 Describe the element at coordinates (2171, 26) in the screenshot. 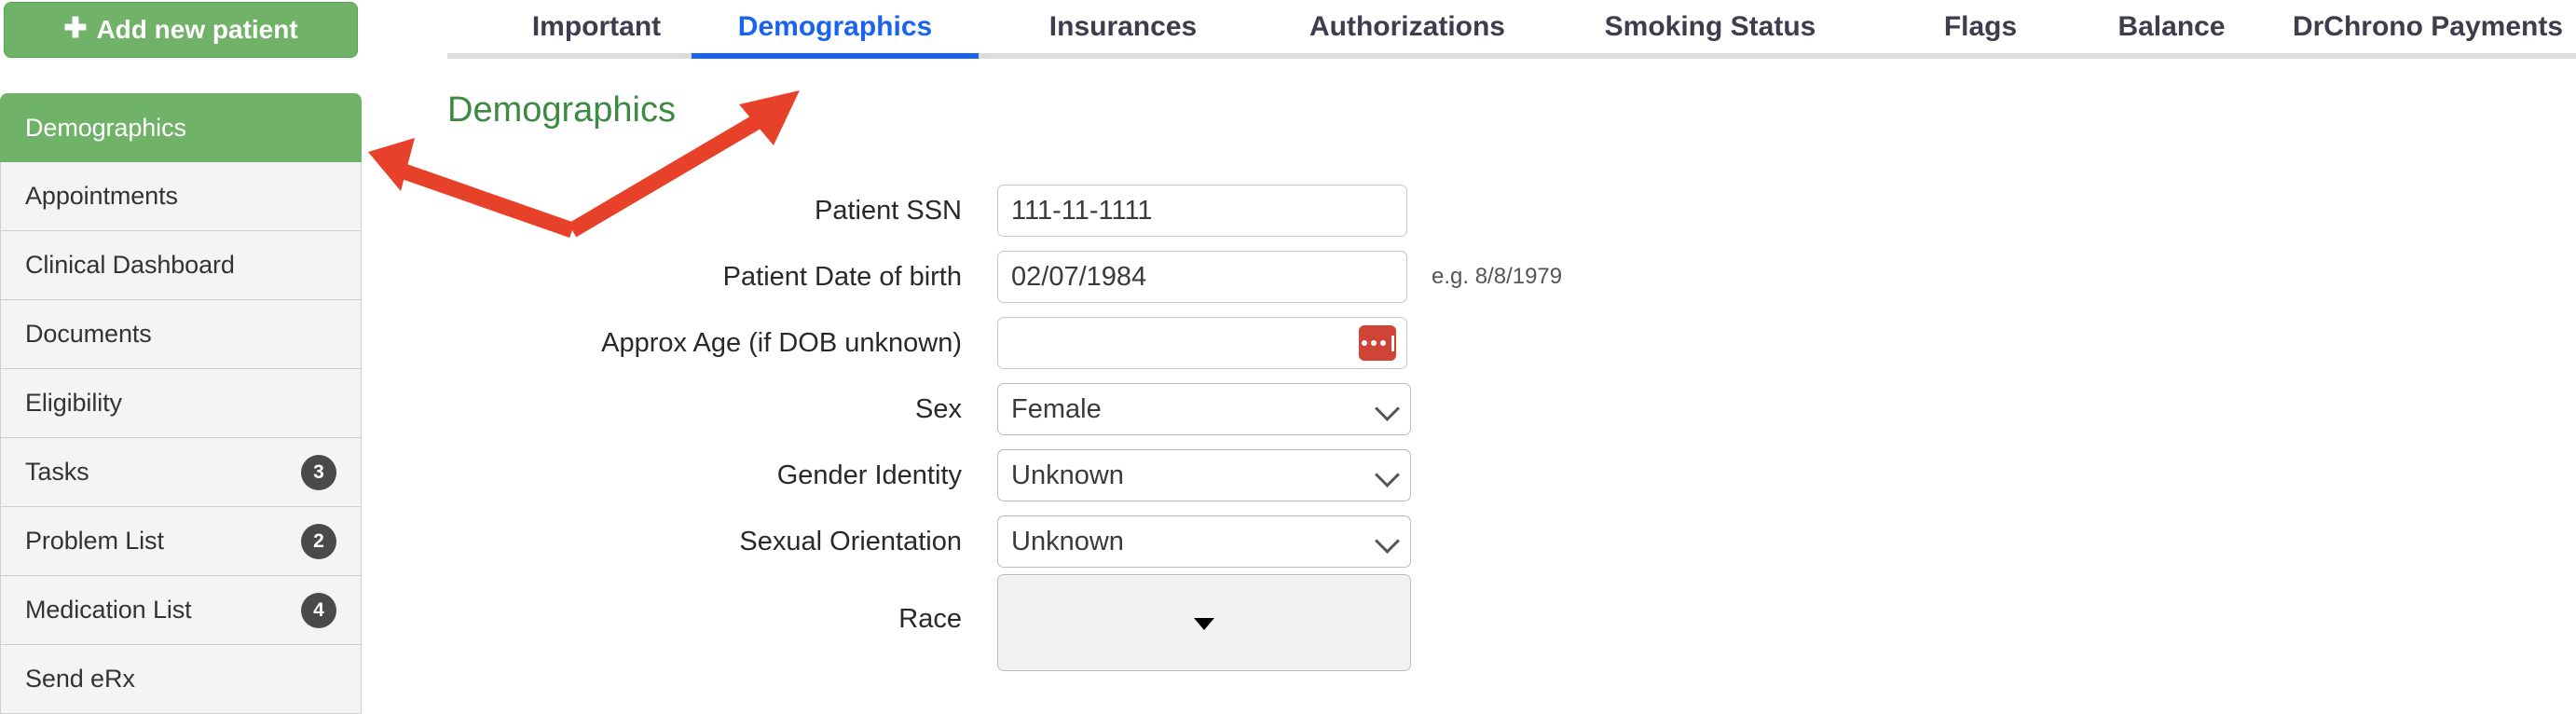

I see `tab-balance: Balance` at that location.